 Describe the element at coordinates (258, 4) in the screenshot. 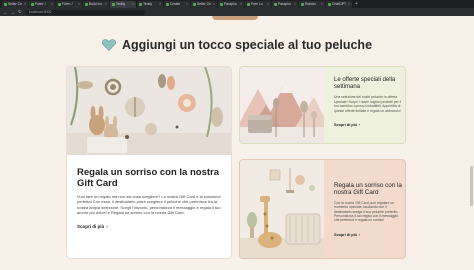

I see `browser-tab: Free Lo ×` at that location.